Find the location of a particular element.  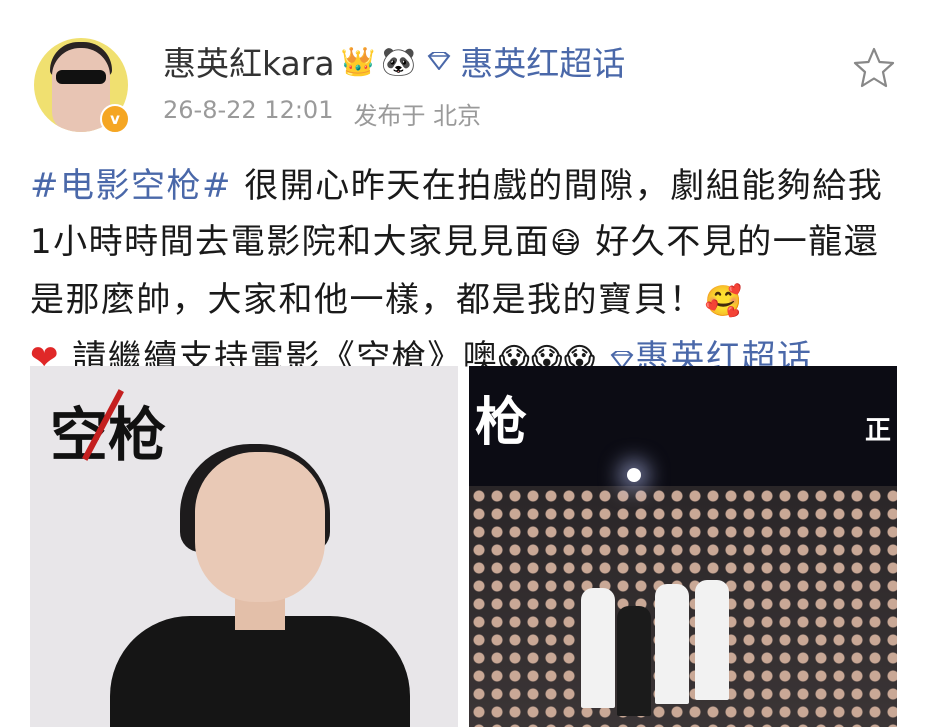

name-line: 惠英紅kara 👑 🐼 惠英红超话 is located at coordinates (394, 61).